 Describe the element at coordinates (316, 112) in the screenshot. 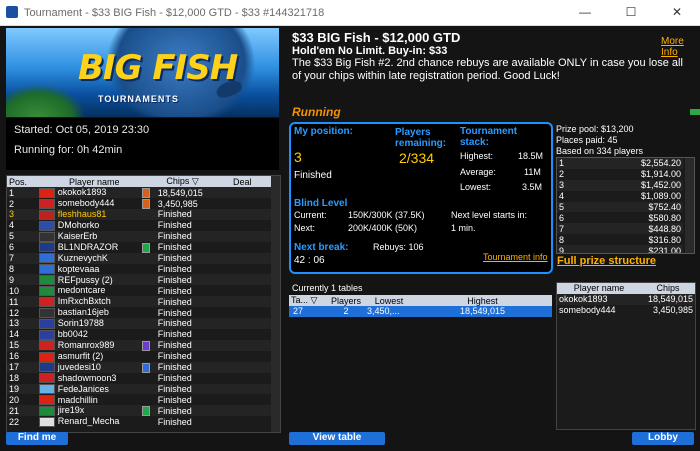

I see `tournament-status: Running` at that location.